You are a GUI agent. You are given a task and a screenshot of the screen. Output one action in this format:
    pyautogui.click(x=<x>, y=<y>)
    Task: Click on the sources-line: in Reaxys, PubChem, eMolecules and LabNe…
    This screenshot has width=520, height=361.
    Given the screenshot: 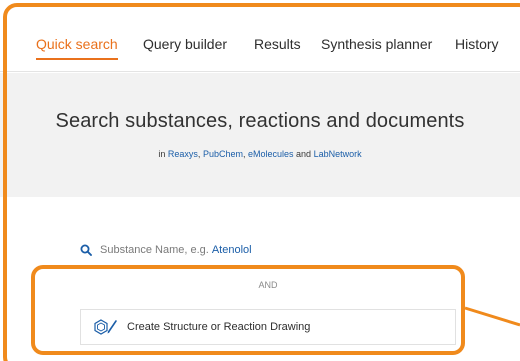 What is the action you would take?
    pyautogui.click(x=260, y=154)
    